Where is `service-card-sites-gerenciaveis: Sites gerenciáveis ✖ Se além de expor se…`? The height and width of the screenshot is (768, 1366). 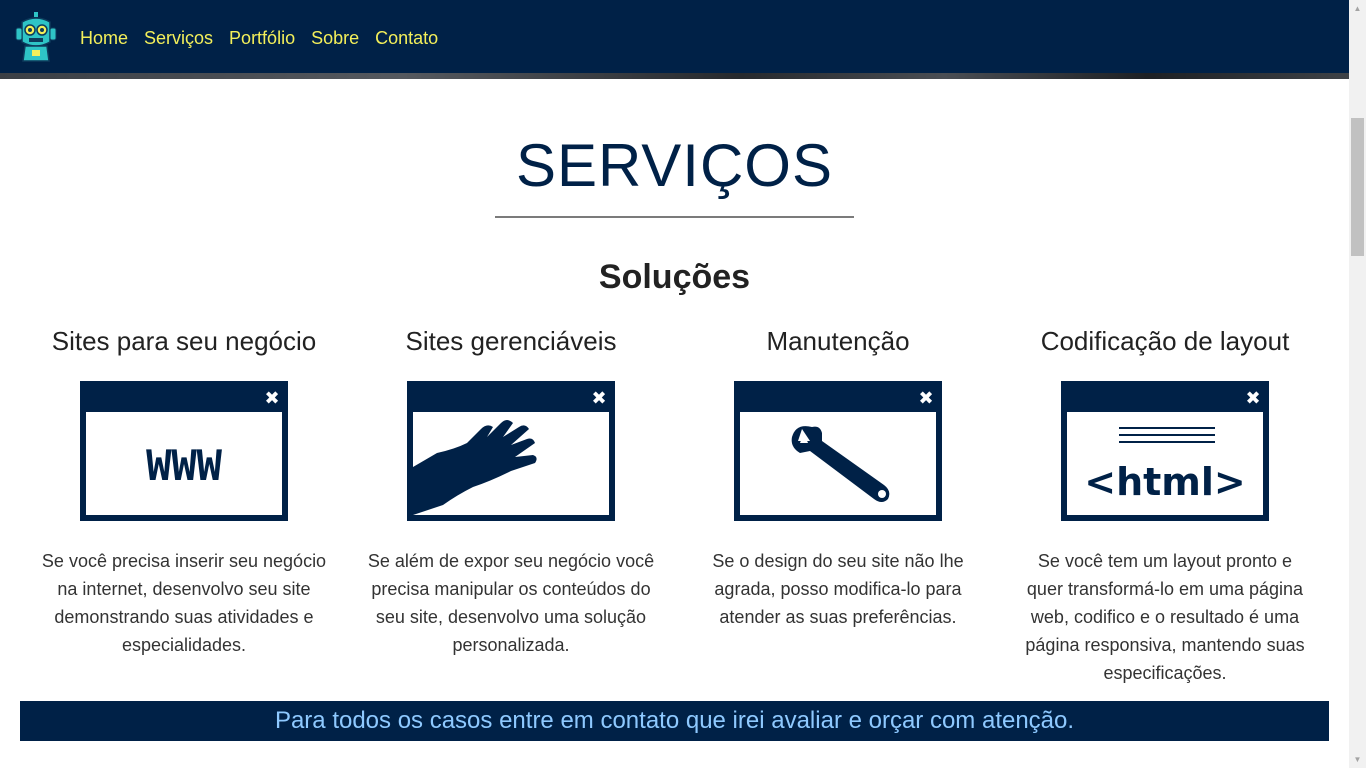 service-card-sites-gerenciaveis: Sites gerenciáveis ✖ Se além de expor se… is located at coordinates (511, 490).